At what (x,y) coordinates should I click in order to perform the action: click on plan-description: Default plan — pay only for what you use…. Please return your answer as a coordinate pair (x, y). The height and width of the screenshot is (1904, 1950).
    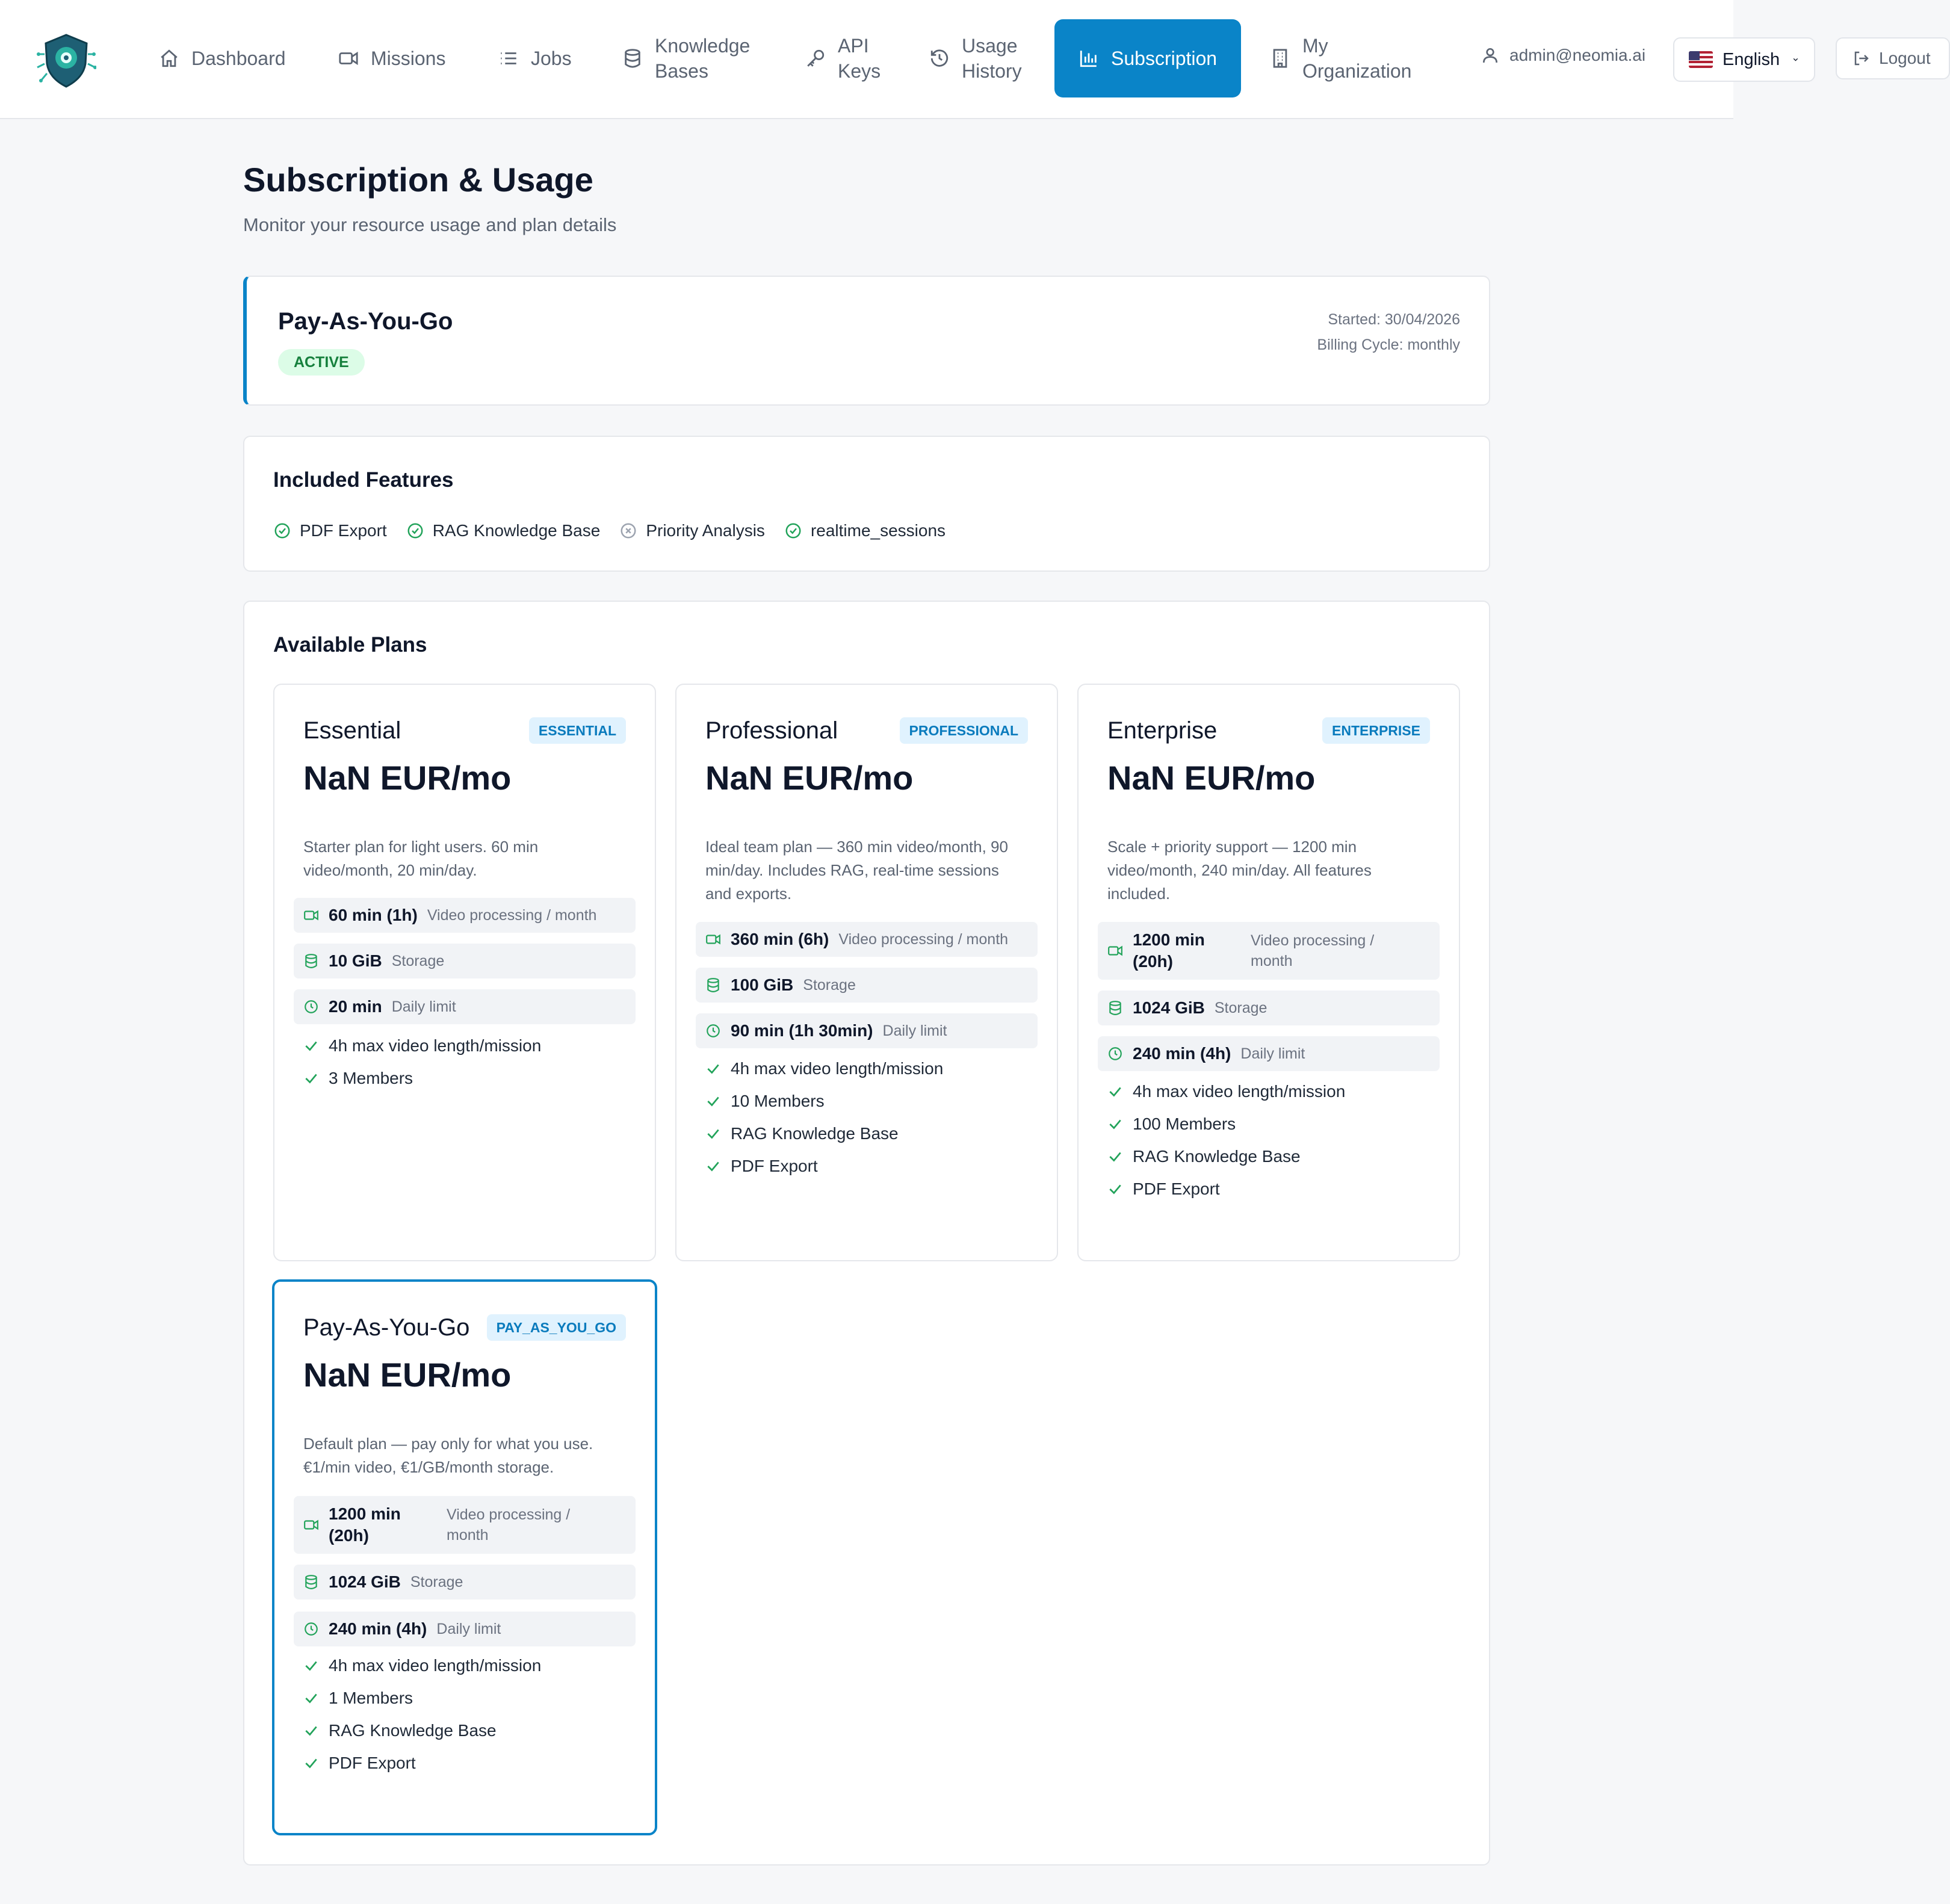
    Looking at the image, I should click on (448, 1456).